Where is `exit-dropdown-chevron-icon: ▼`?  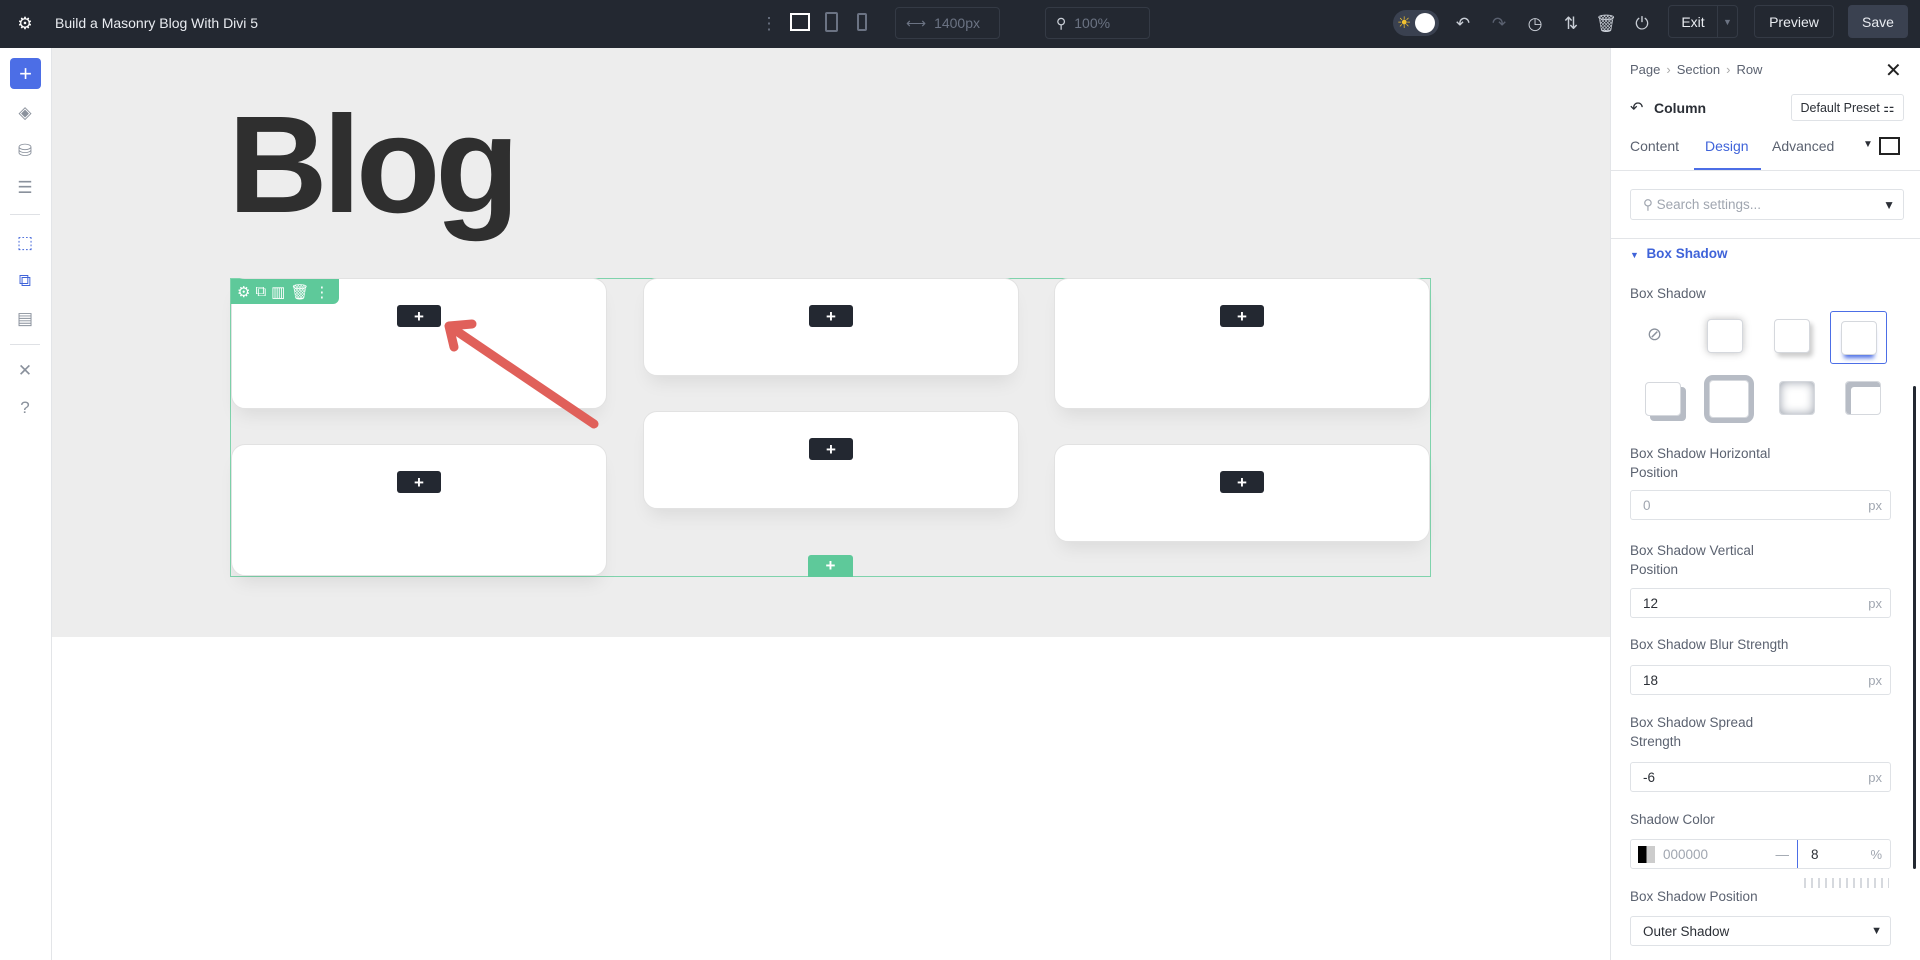
exit-dropdown-chevron-icon: ▼ is located at coordinates (1727, 21).